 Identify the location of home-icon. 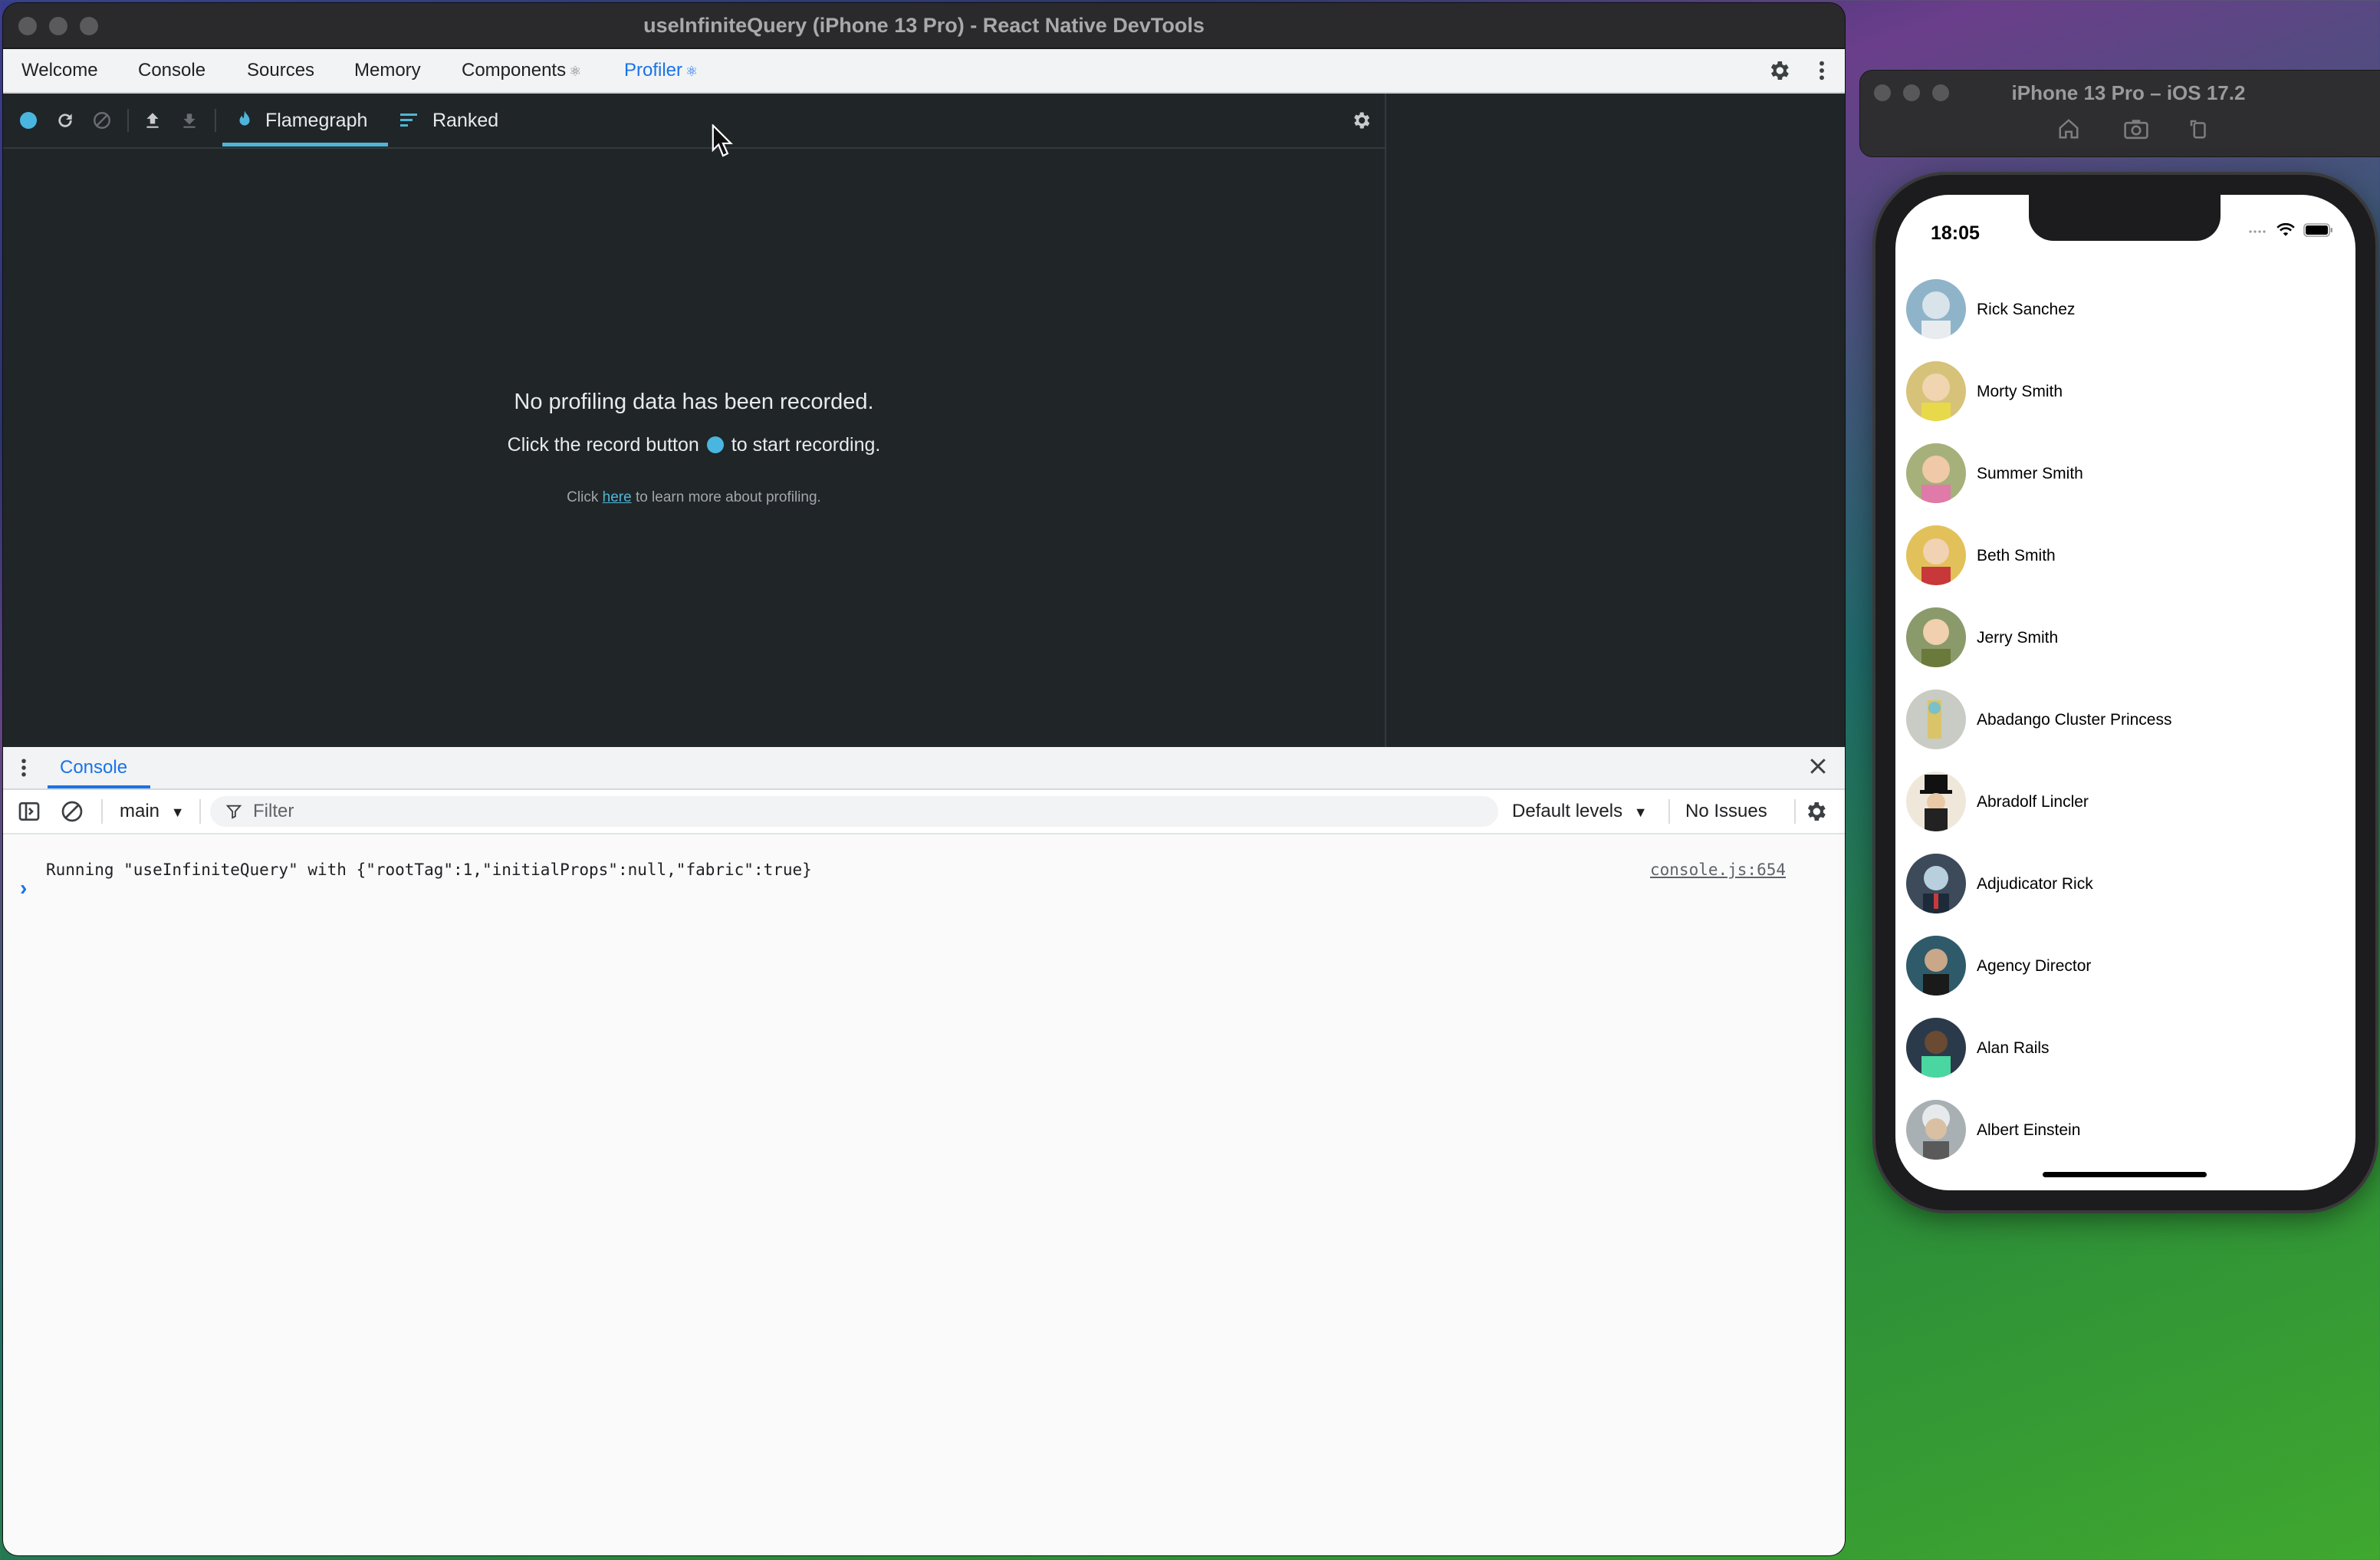
(2069, 129).